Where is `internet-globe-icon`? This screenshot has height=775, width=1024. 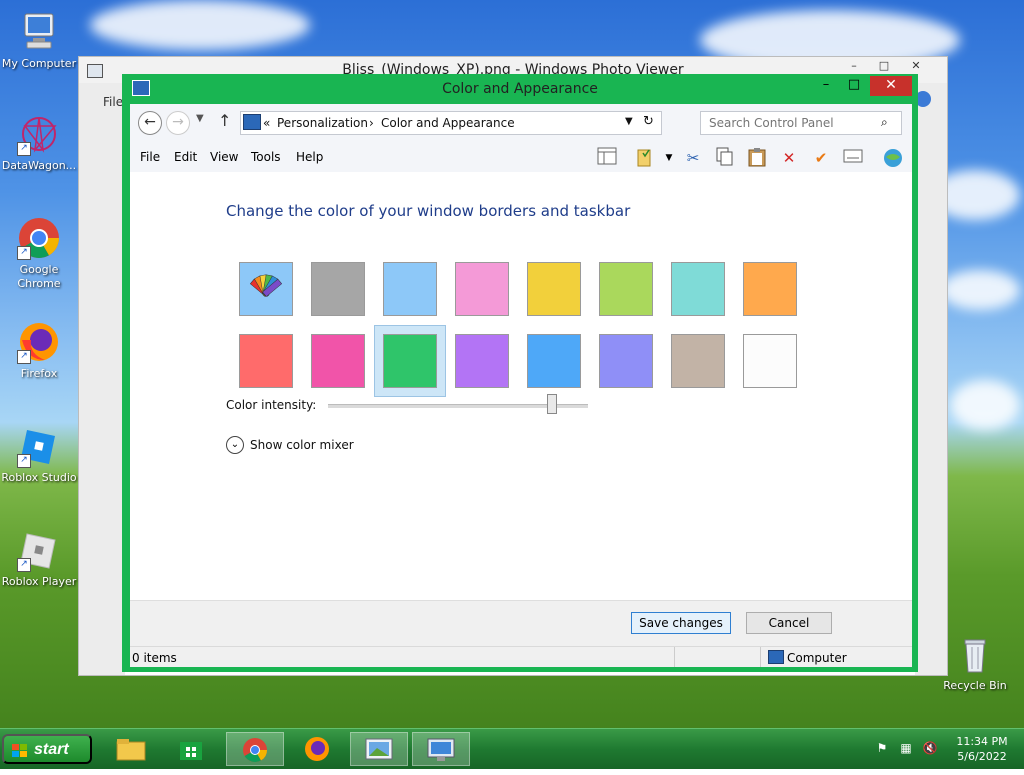 internet-globe-icon is located at coordinates (893, 158).